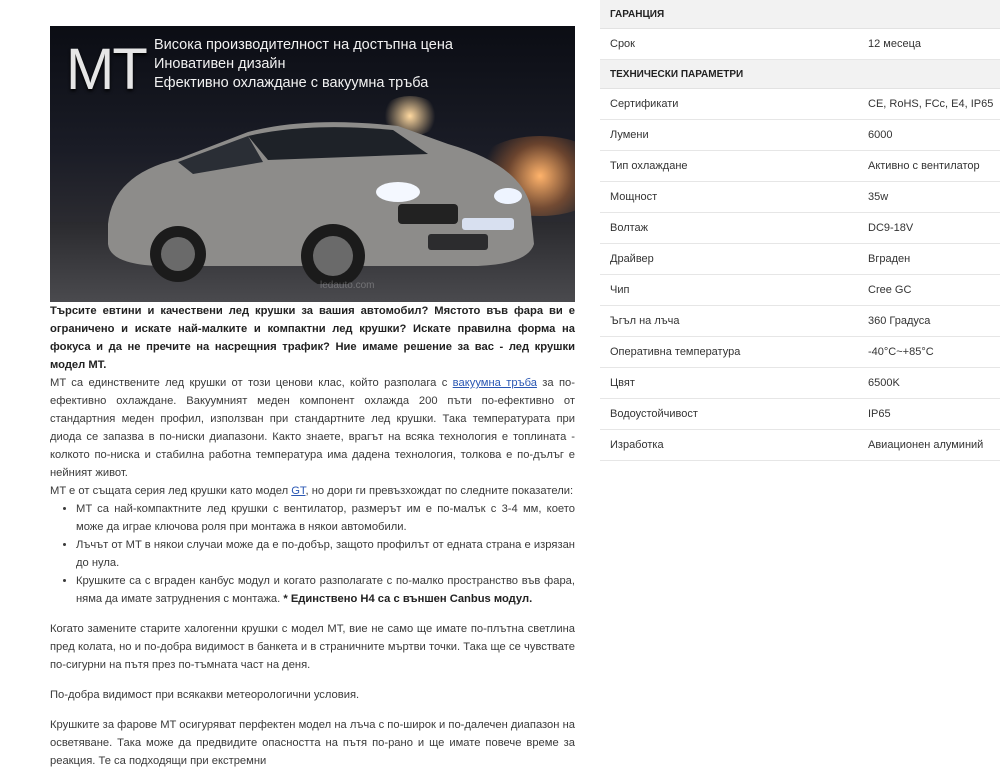 The image size is (1000, 770). What do you see at coordinates (800, 197) in the screenshot?
I see `spec-row: Мощност 35w` at bounding box center [800, 197].